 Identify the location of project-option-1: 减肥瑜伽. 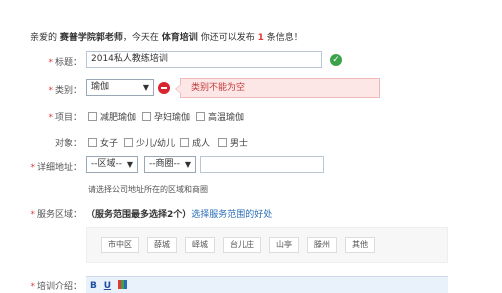
(112, 116).